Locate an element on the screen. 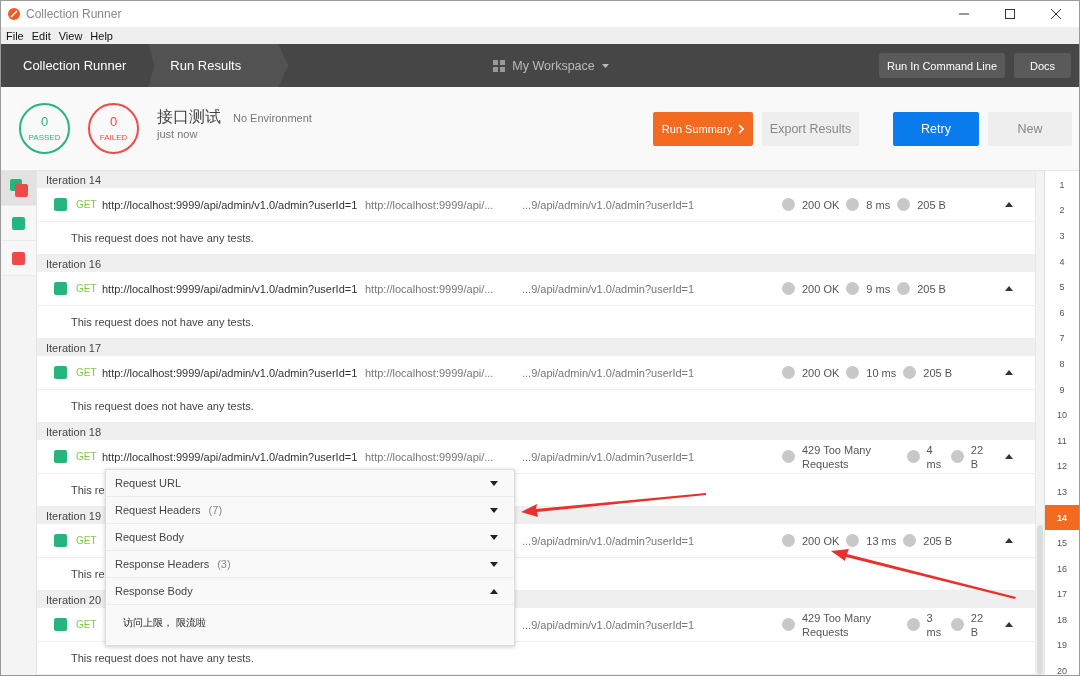 The image size is (1080, 676). chevron-right-icon is located at coordinates (741, 128).